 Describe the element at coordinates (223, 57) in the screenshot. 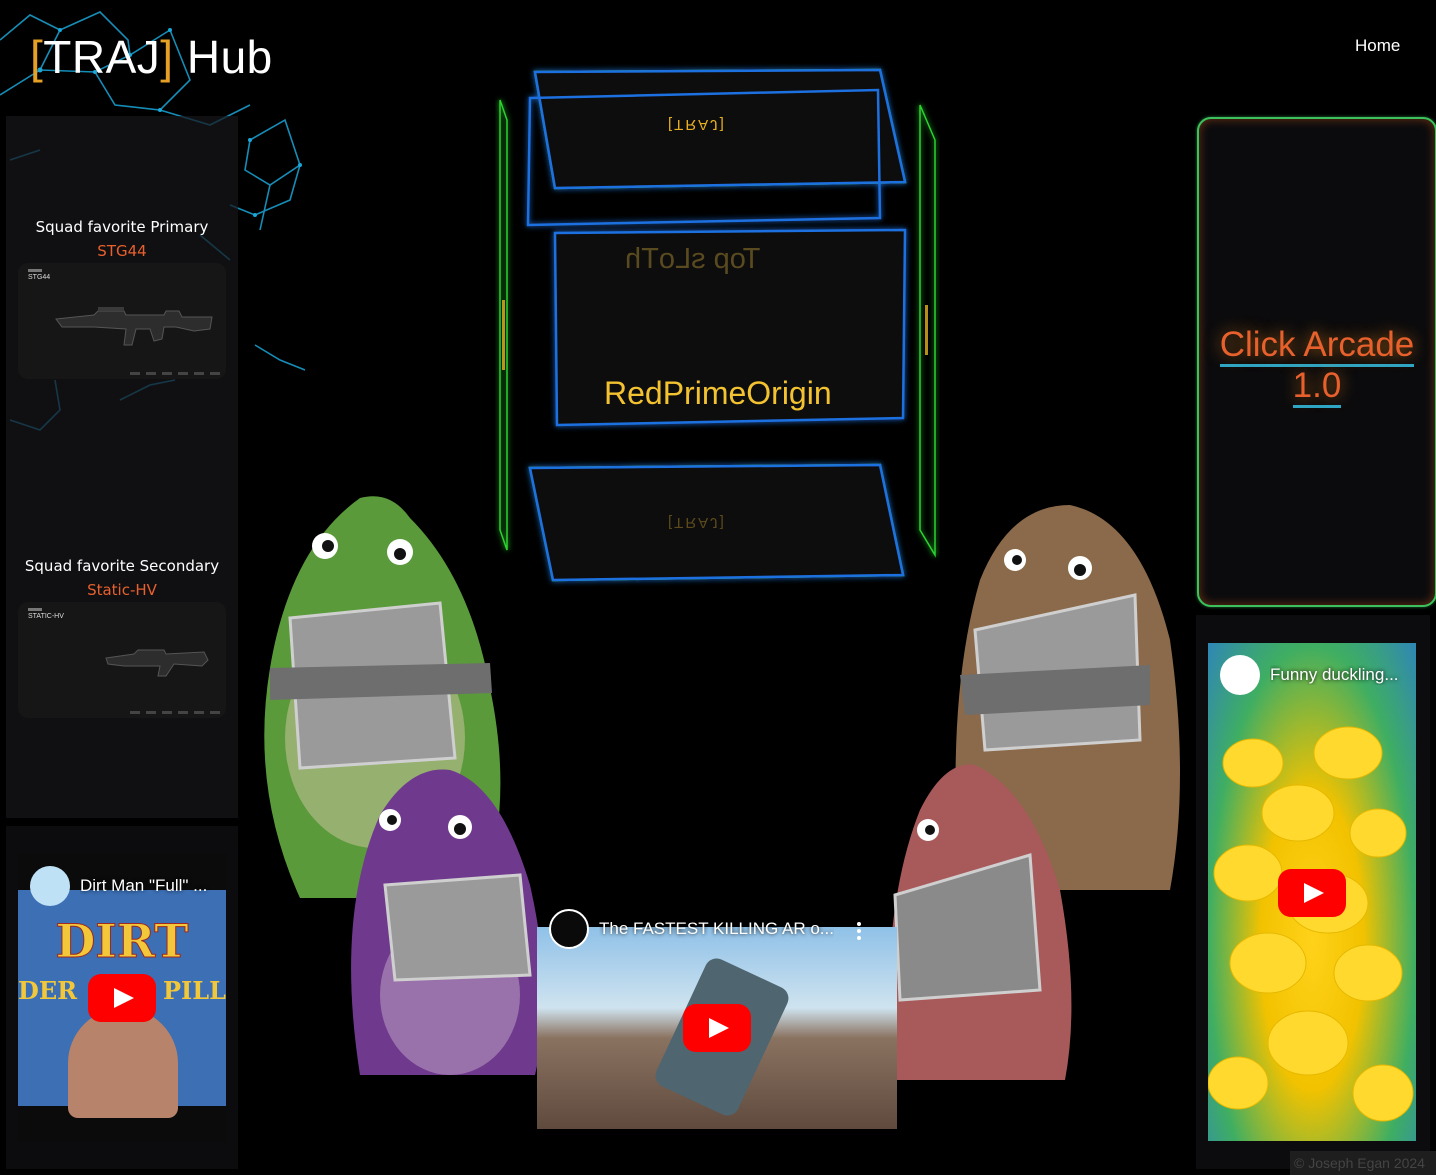

I see `logo-suffix: Hub` at that location.